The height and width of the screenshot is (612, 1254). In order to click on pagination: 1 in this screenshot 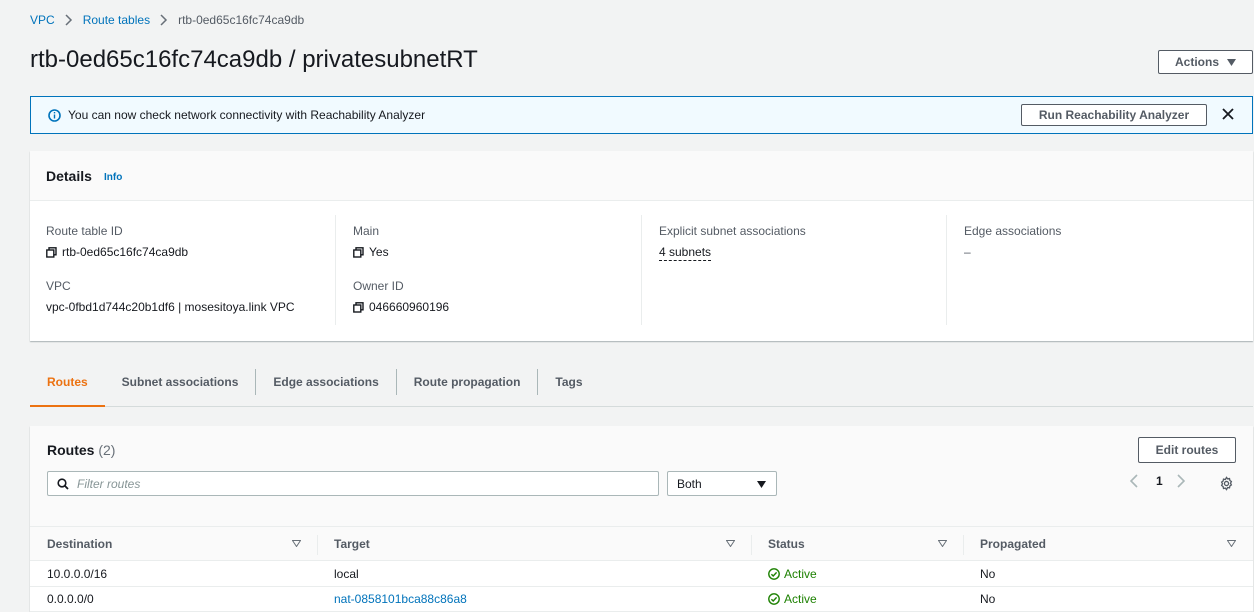, I will do `click(1159, 481)`.